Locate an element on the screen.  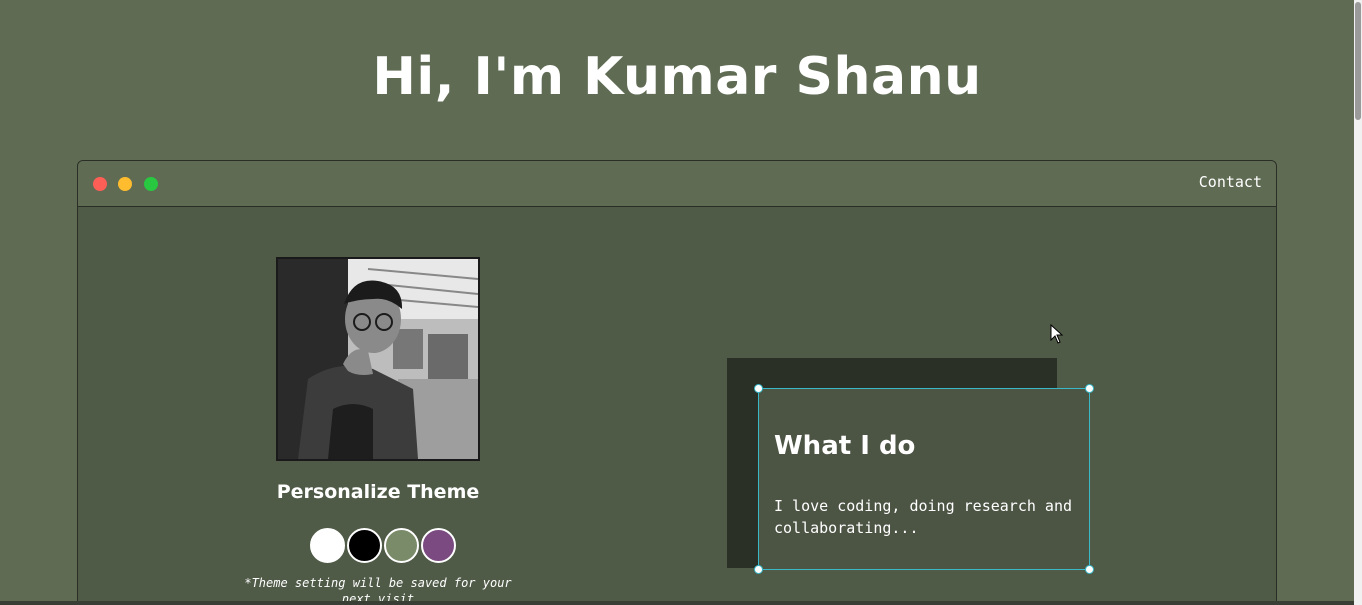
window-titlebar: Contact is located at coordinates (677, 184).